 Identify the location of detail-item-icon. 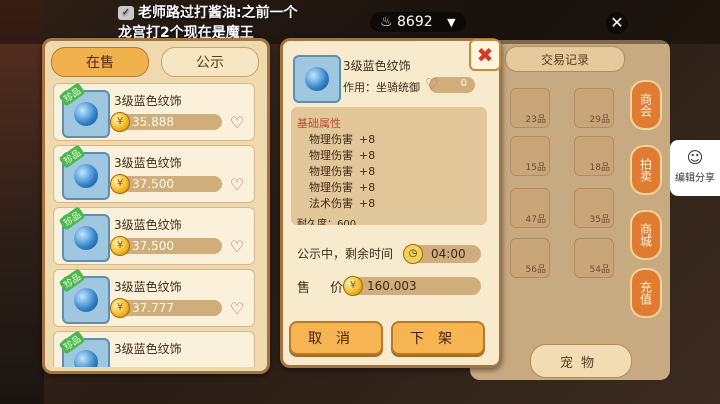
(317, 79).